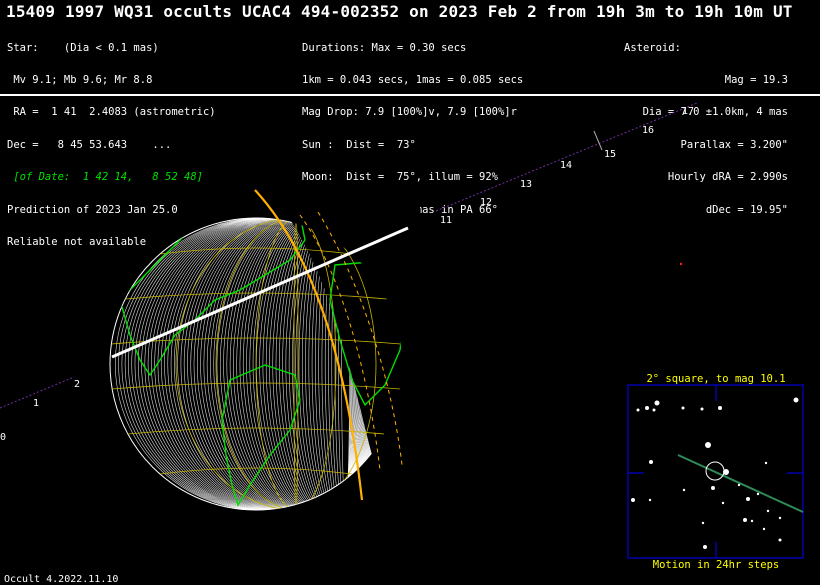 The height and width of the screenshot is (585, 820). What do you see at coordinates (716, 565) in the screenshot?
I see `inset-footer: Motion in 24hr steps` at bounding box center [716, 565].